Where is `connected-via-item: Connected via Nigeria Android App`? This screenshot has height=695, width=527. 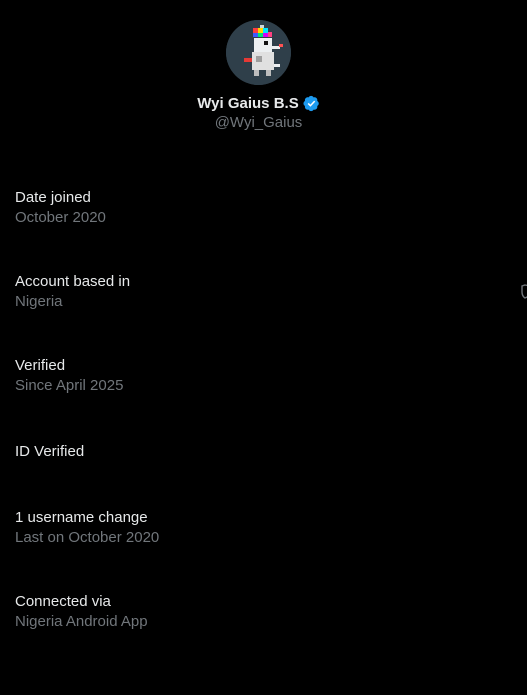
connected-via-item: Connected via Nigeria Android App is located at coordinates (81, 612).